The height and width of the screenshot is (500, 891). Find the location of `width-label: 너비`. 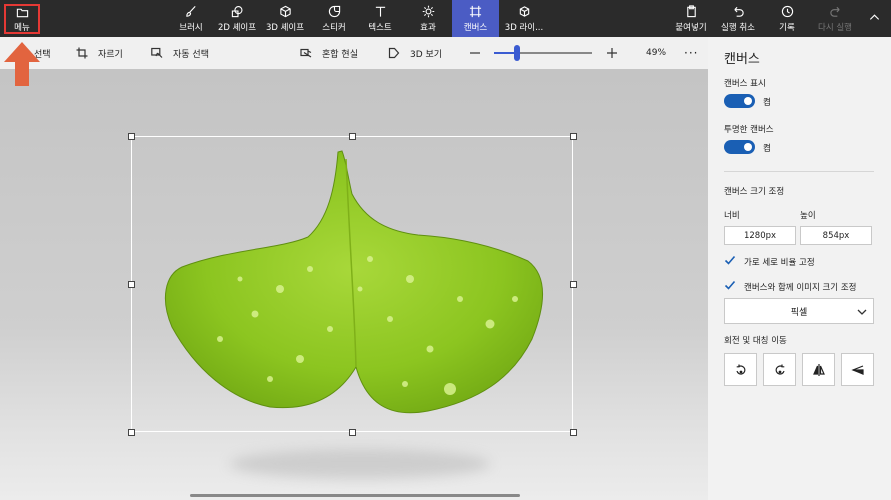

width-label: 너비 is located at coordinates (732, 216).